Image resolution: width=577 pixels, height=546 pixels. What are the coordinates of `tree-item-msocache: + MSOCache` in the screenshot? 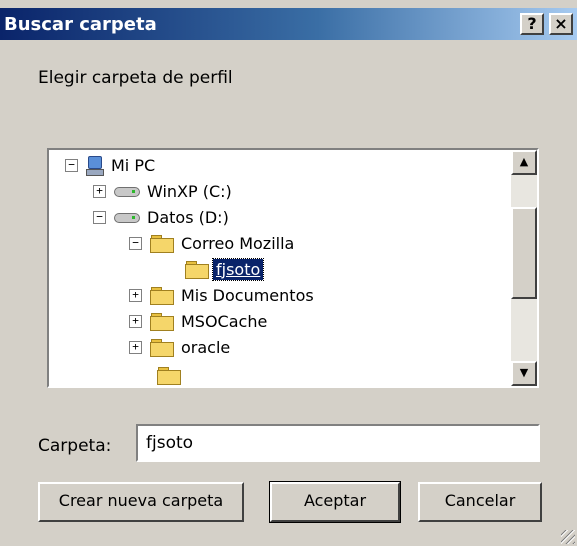 It's located at (199, 321).